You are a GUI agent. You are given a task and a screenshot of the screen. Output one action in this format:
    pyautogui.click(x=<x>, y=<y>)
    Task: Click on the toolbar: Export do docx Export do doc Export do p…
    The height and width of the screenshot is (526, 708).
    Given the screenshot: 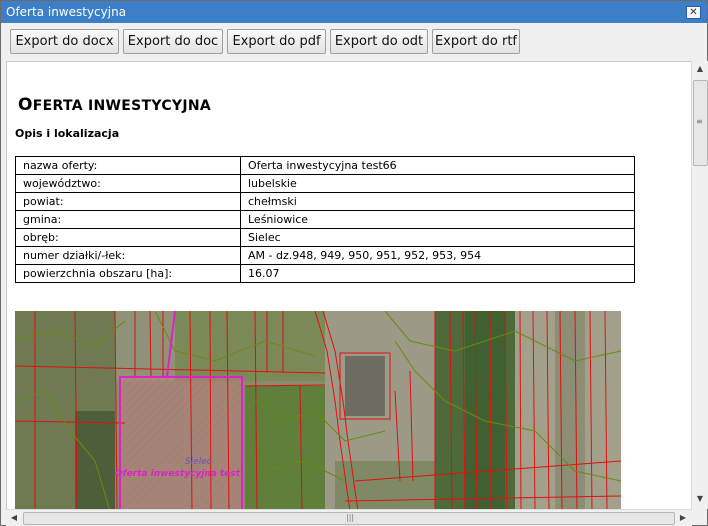 What is the action you would take?
    pyautogui.click(x=354, y=42)
    